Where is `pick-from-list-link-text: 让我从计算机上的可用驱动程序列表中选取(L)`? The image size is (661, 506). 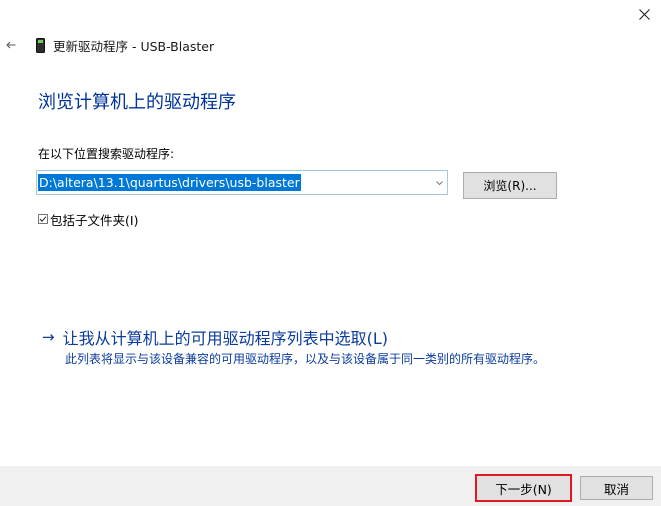 pick-from-list-link-text: 让我从计算机上的可用驱动程序列表中选取(L) is located at coordinates (225, 337).